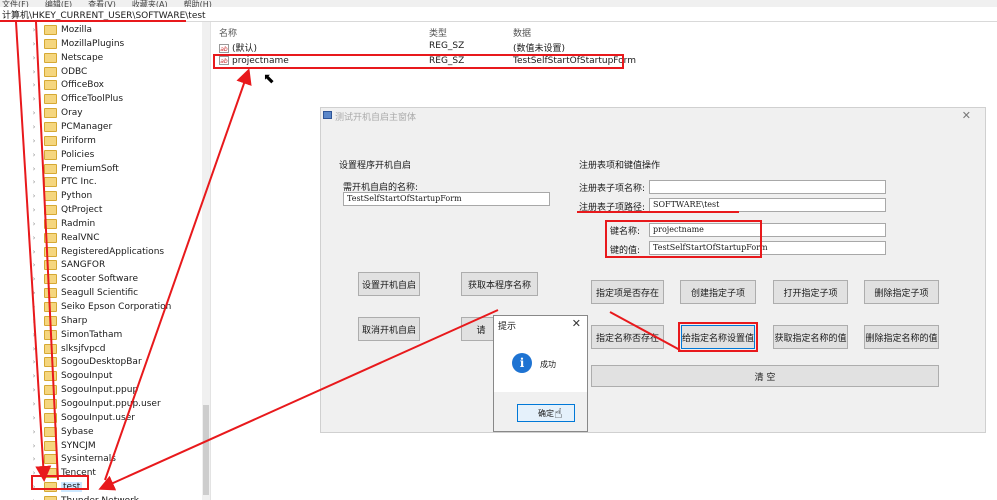  I want to click on tree-node: ›Thunder Network, so click(84, 497).